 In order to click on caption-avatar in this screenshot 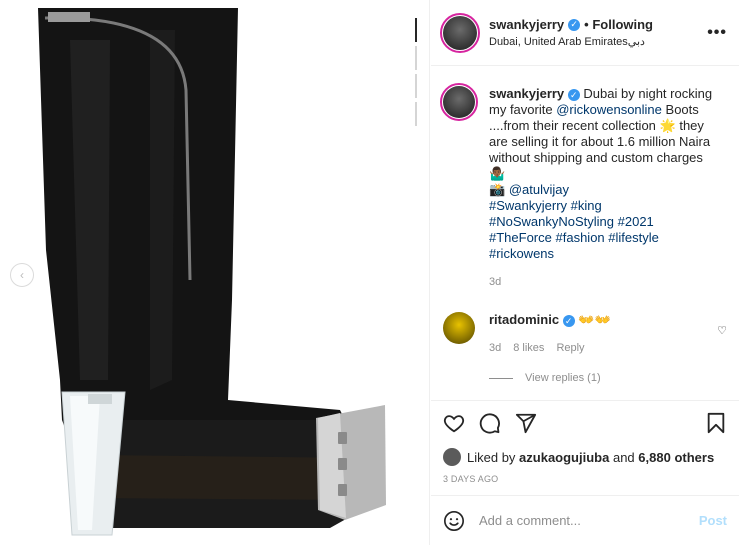, I will do `click(459, 102)`.